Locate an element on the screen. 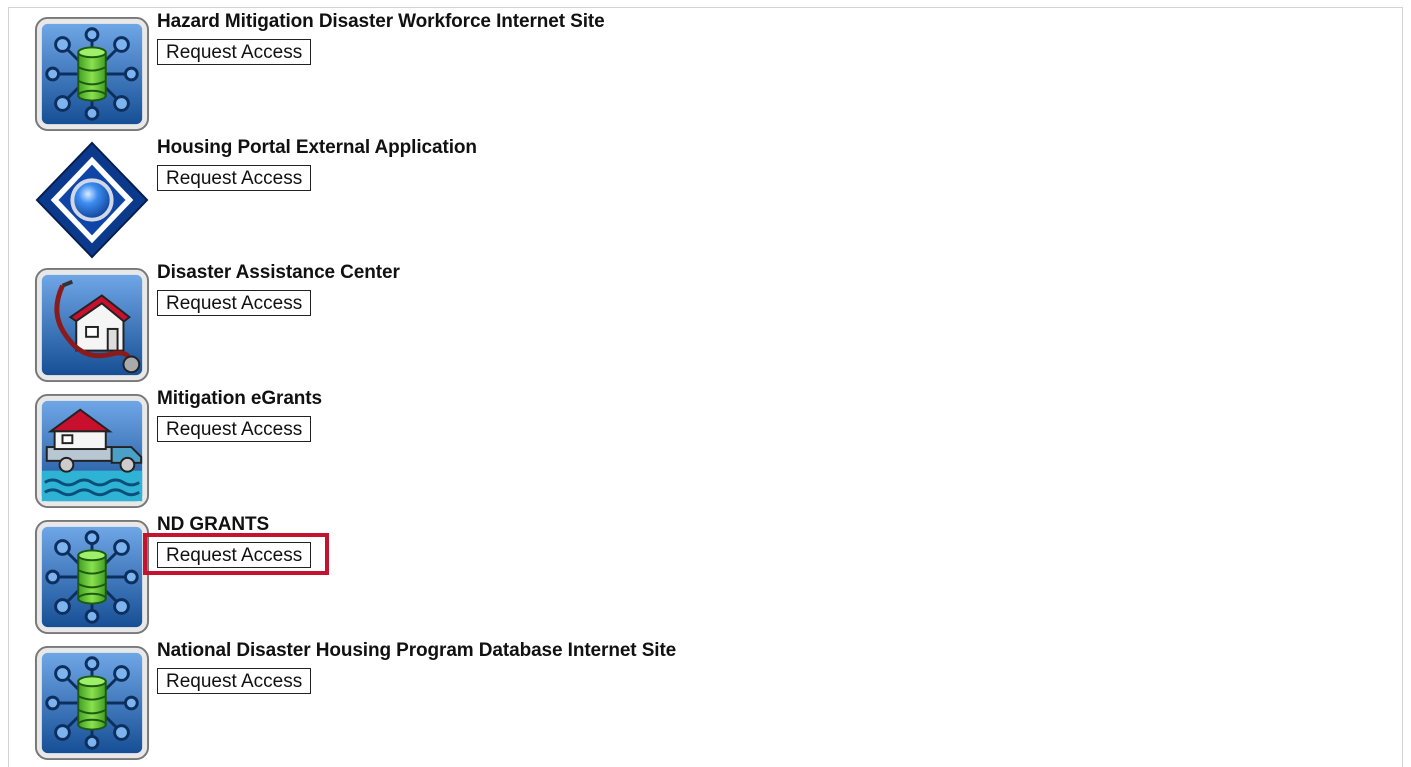  blue-diamond-icon is located at coordinates (93, 199).